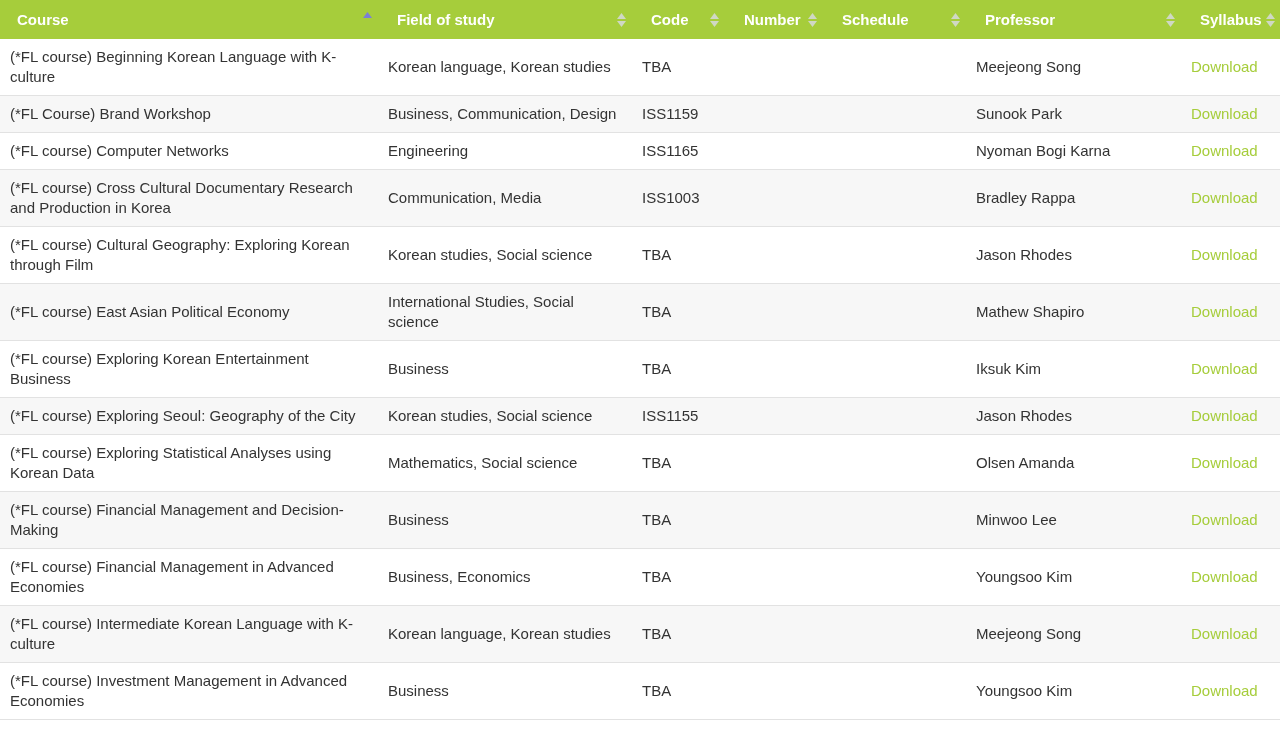  Describe the element at coordinates (190, 114) in the screenshot. I see `table-cell: (*FL Course) Brand Workshop` at that location.